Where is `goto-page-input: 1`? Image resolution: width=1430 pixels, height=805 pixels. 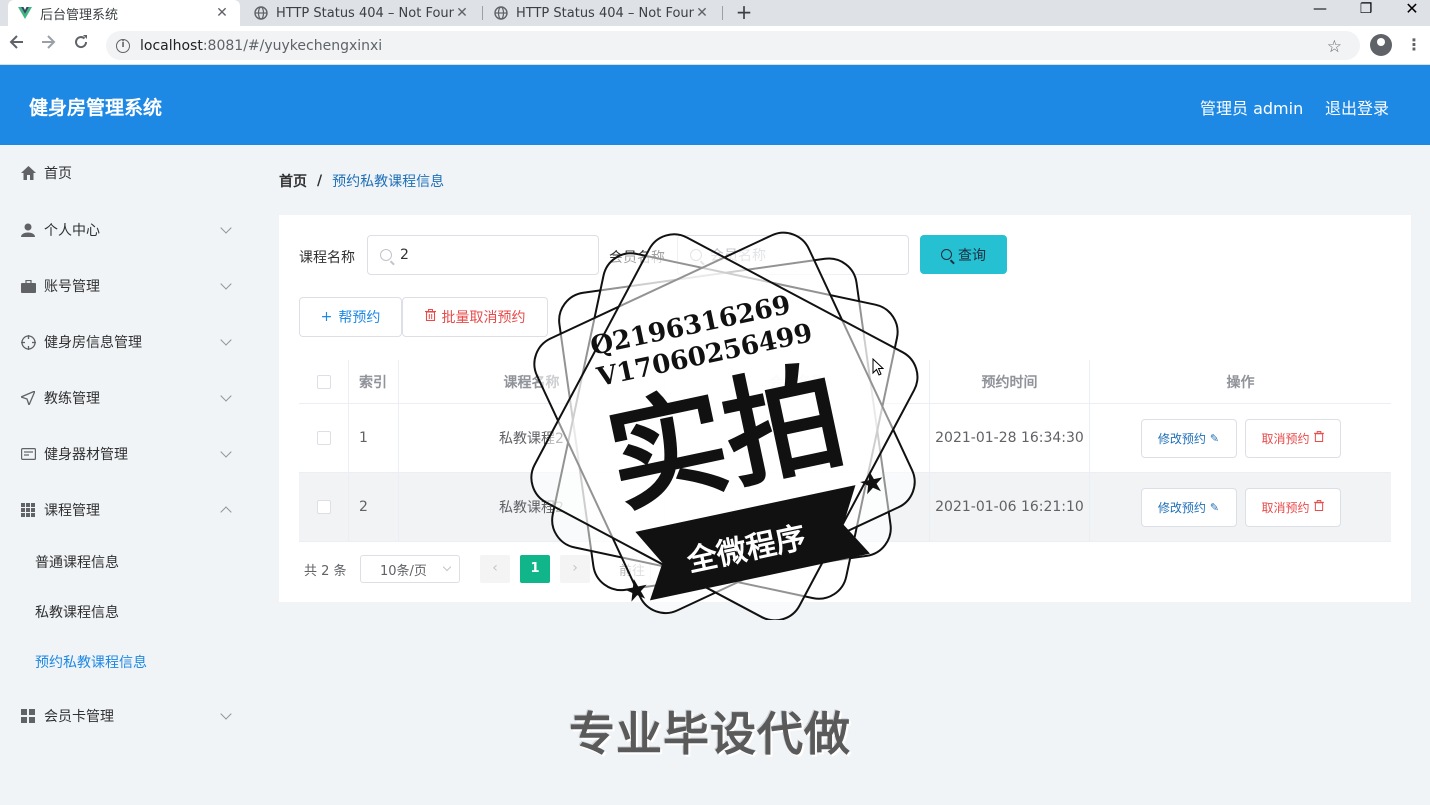 goto-page-input: 1 is located at coordinates (673, 569).